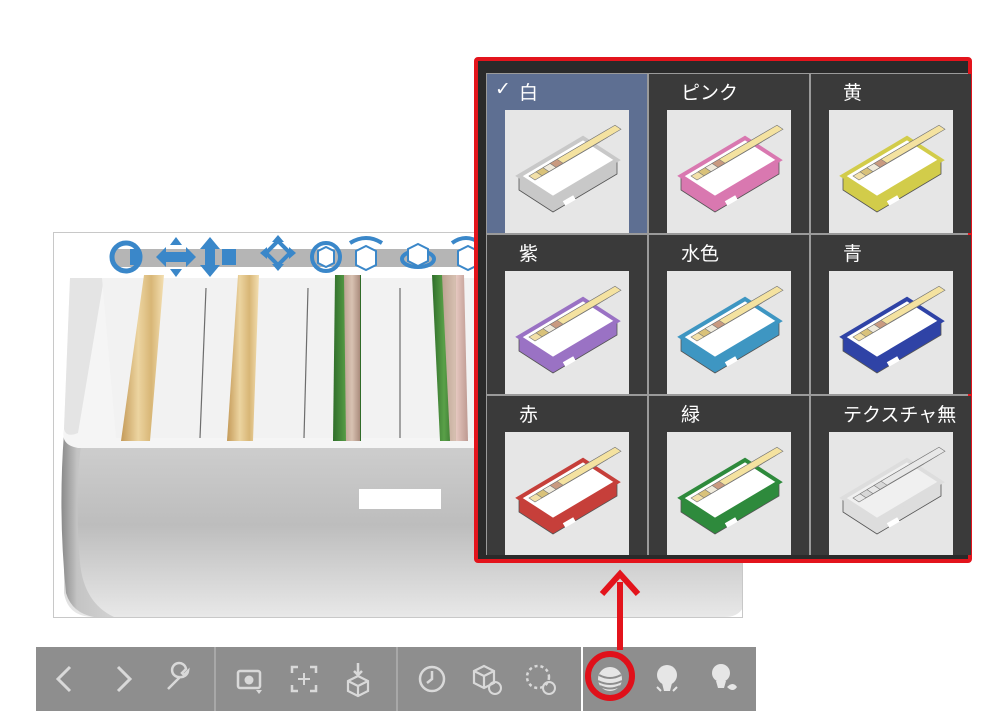  Describe the element at coordinates (610, 679) in the screenshot. I see `color-sphere-icon` at that location.